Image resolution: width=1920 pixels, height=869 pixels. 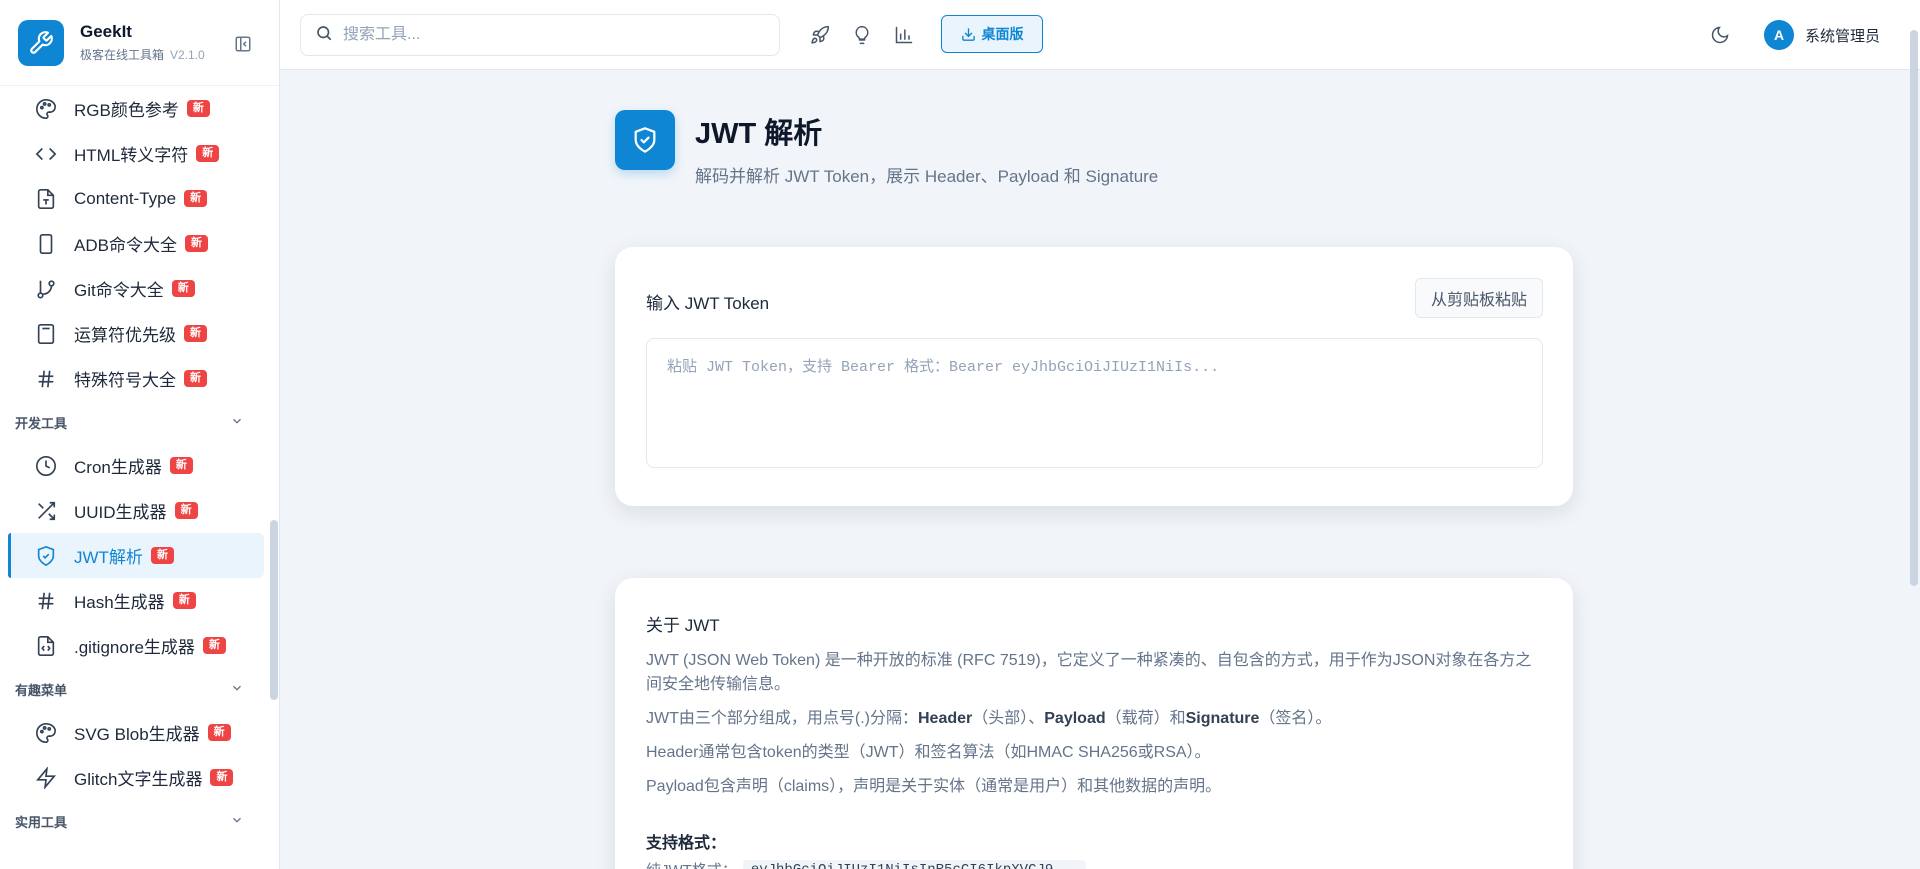 I want to click on sidebar-group-utilities: 实用工具, so click(x=136, y=821).